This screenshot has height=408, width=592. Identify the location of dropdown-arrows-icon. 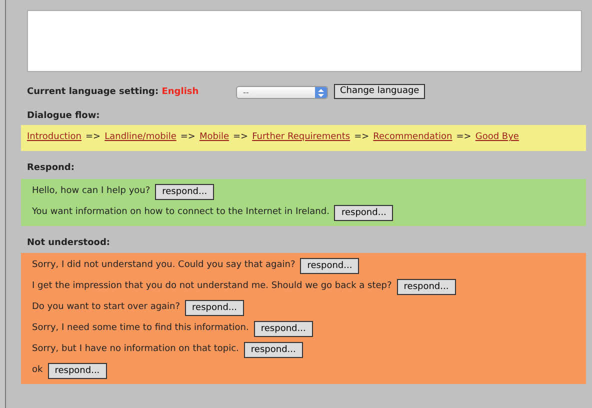
(321, 92).